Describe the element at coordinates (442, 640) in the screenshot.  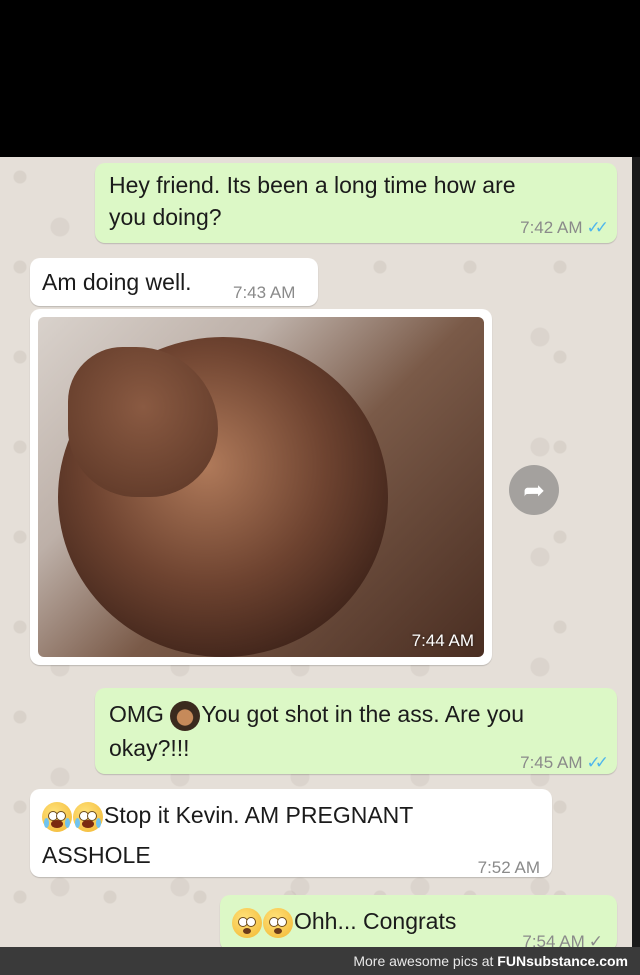
I see `message-time: 7:44 AM` at that location.